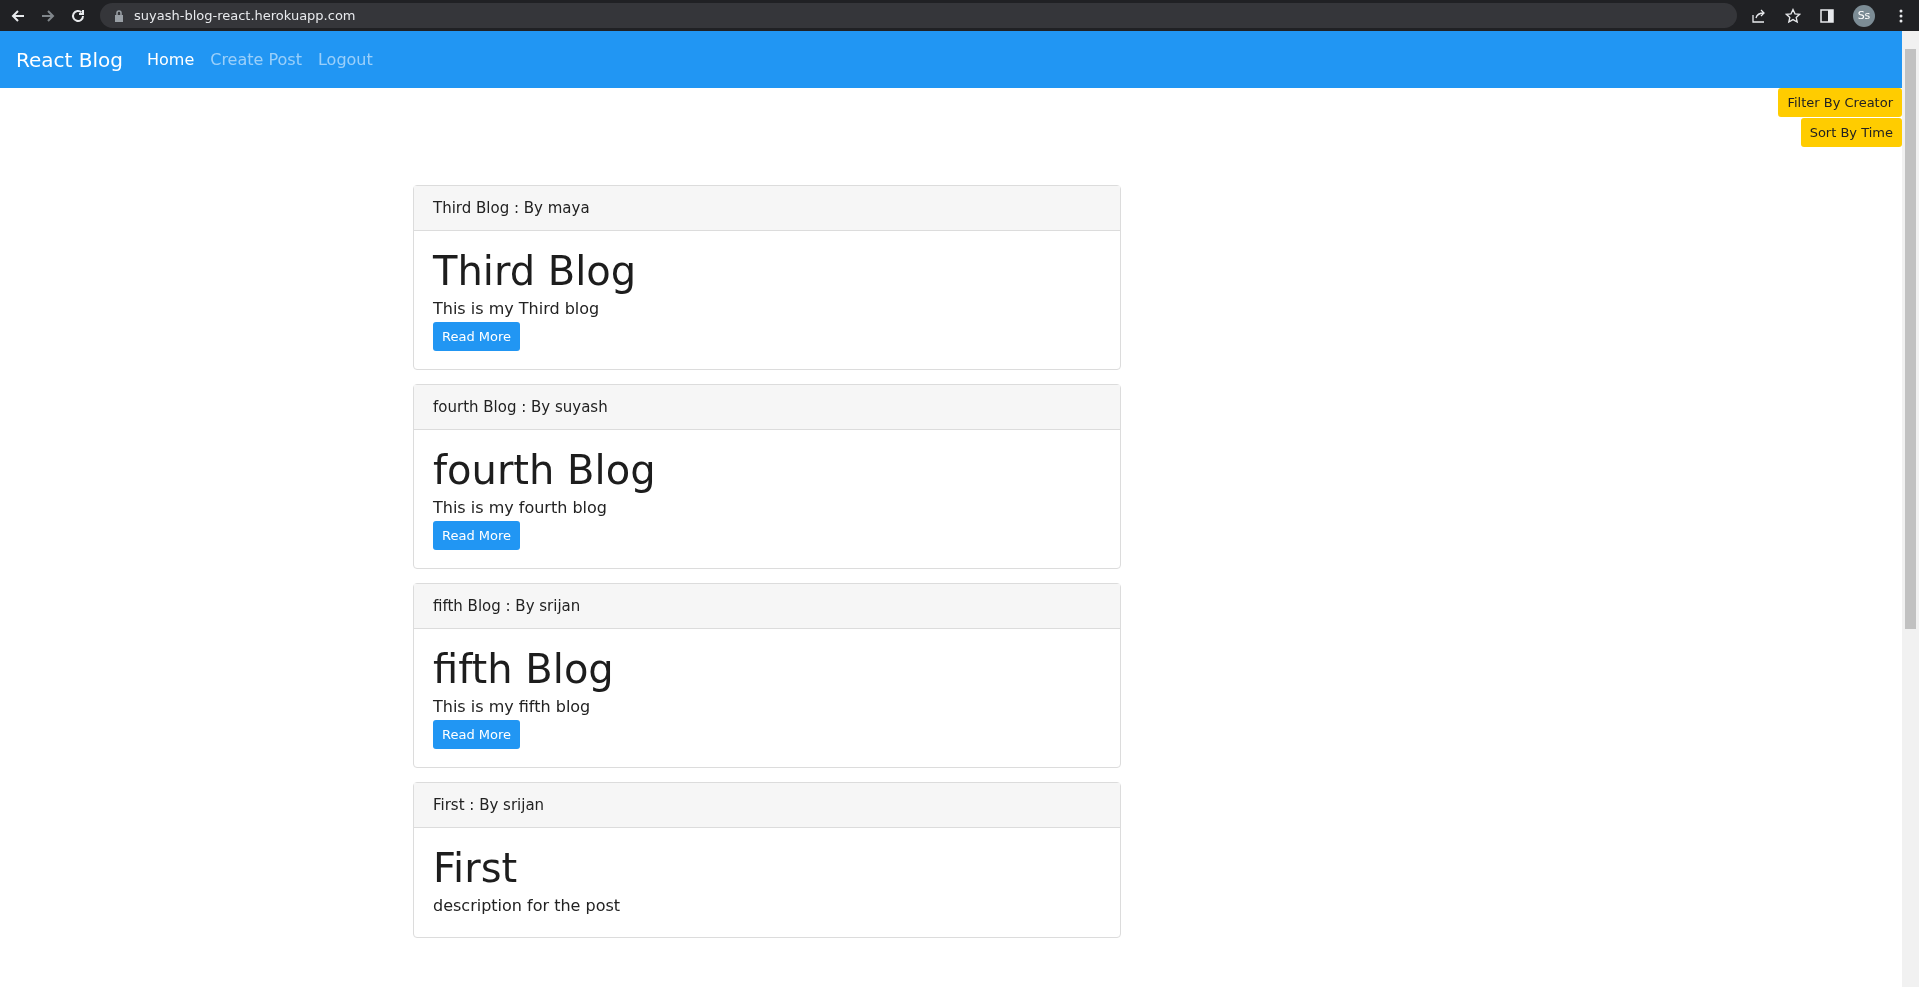  Describe the element at coordinates (1840, 102) in the screenshot. I see `action-button: Filter By Creator` at that location.